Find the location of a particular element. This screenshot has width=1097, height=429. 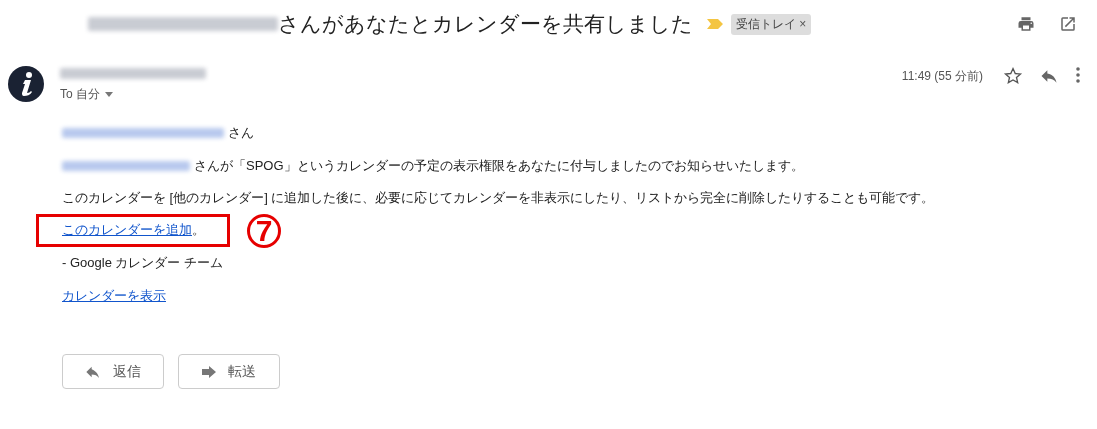

inbox-label: 受信トレイ × is located at coordinates (771, 24).